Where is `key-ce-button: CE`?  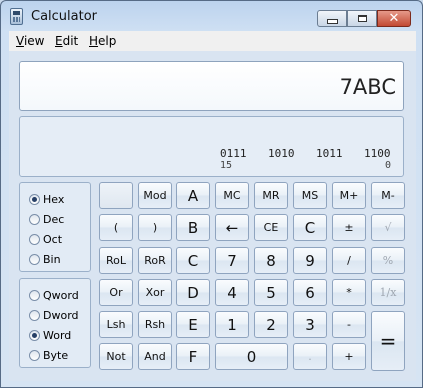 key-ce-button: CE is located at coordinates (271, 227).